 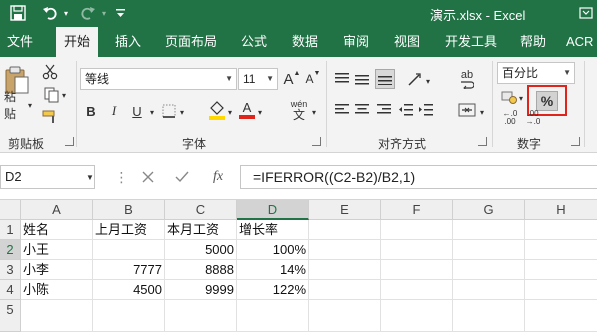 I want to click on align-left-icon, so click(x=342, y=110).